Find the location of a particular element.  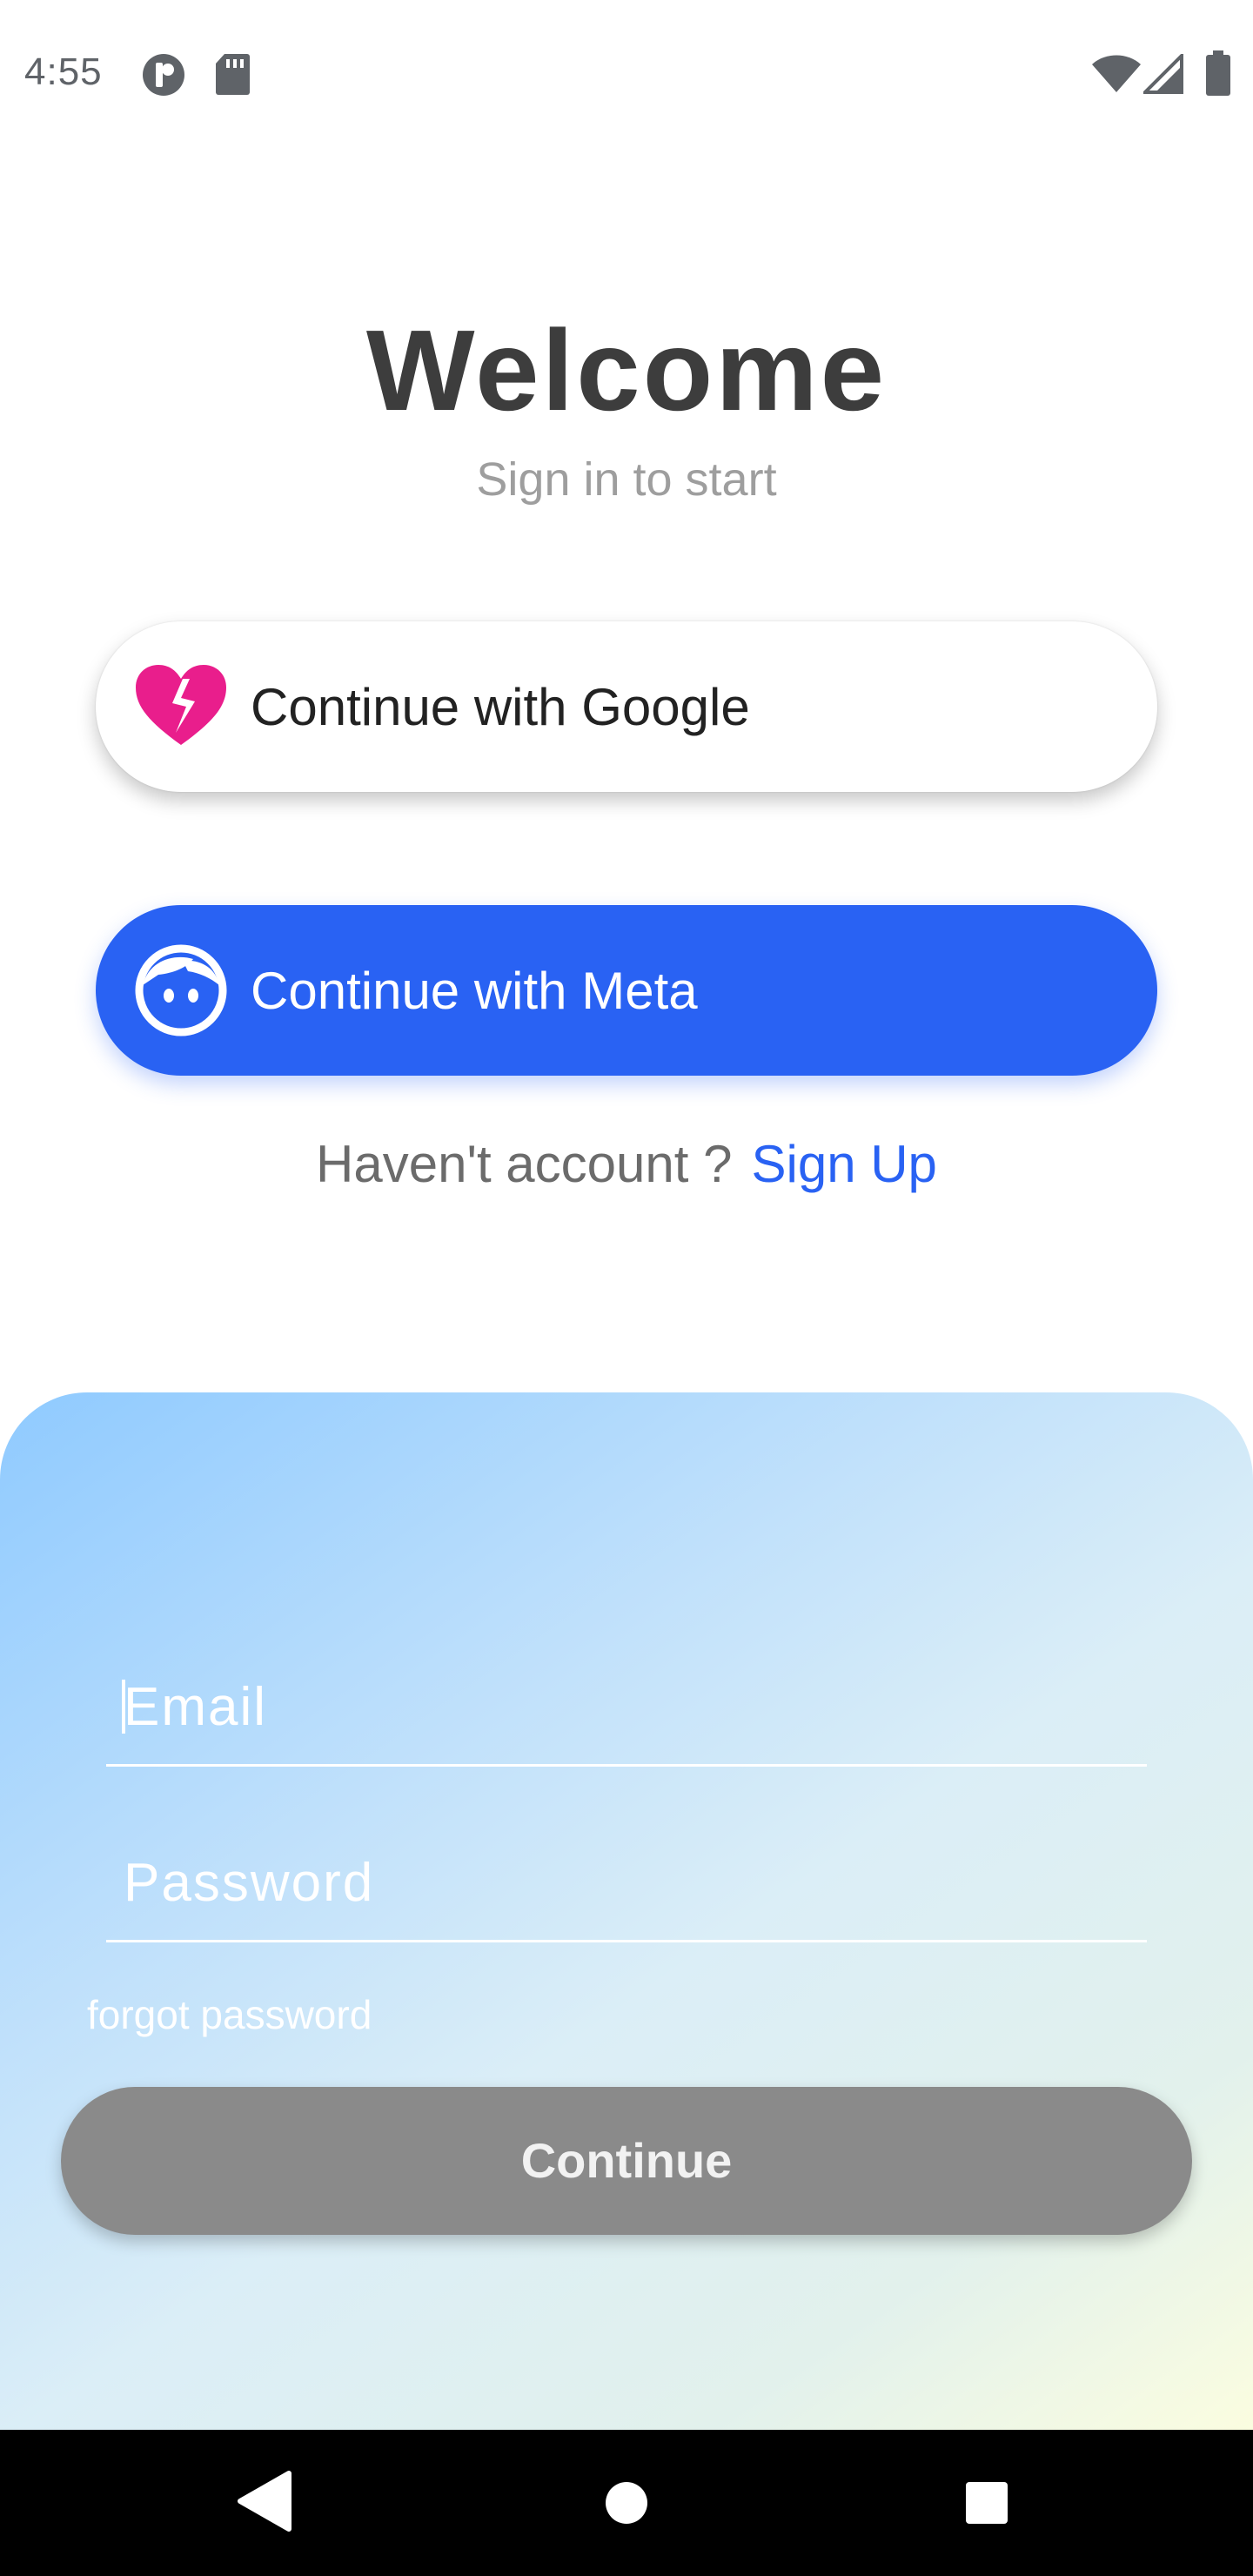

cell-signal-icon is located at coordinates (1163, 74).